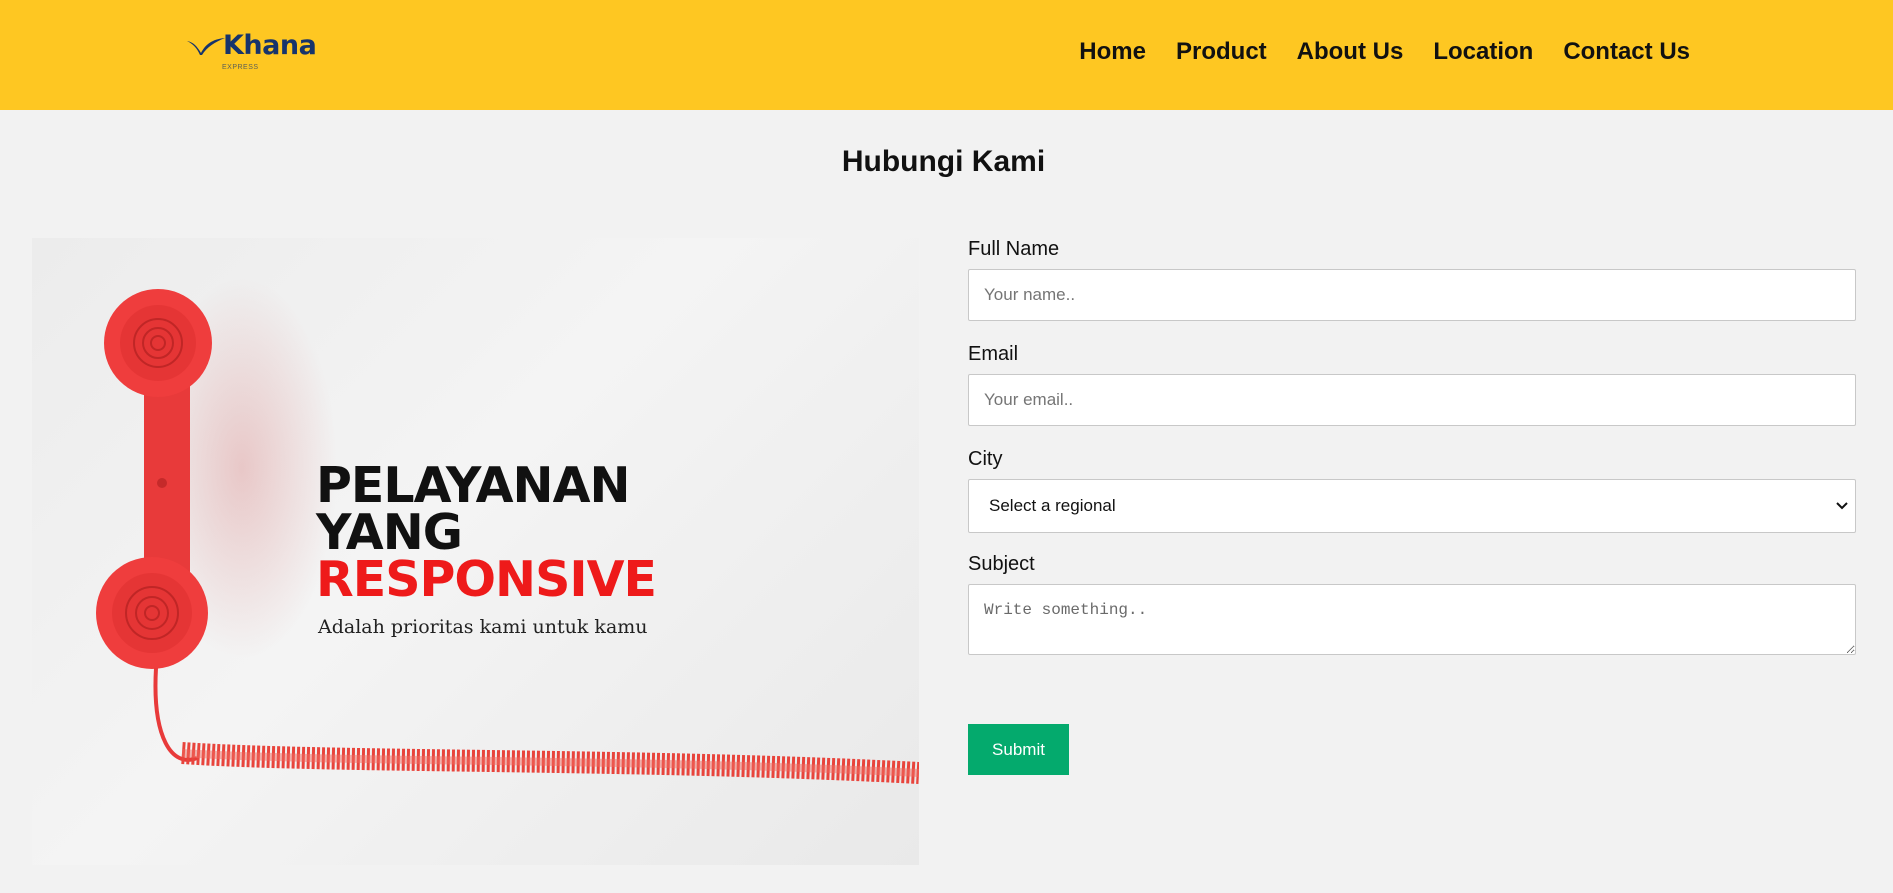  I want to click on email-label: Email, so click(993, 354).